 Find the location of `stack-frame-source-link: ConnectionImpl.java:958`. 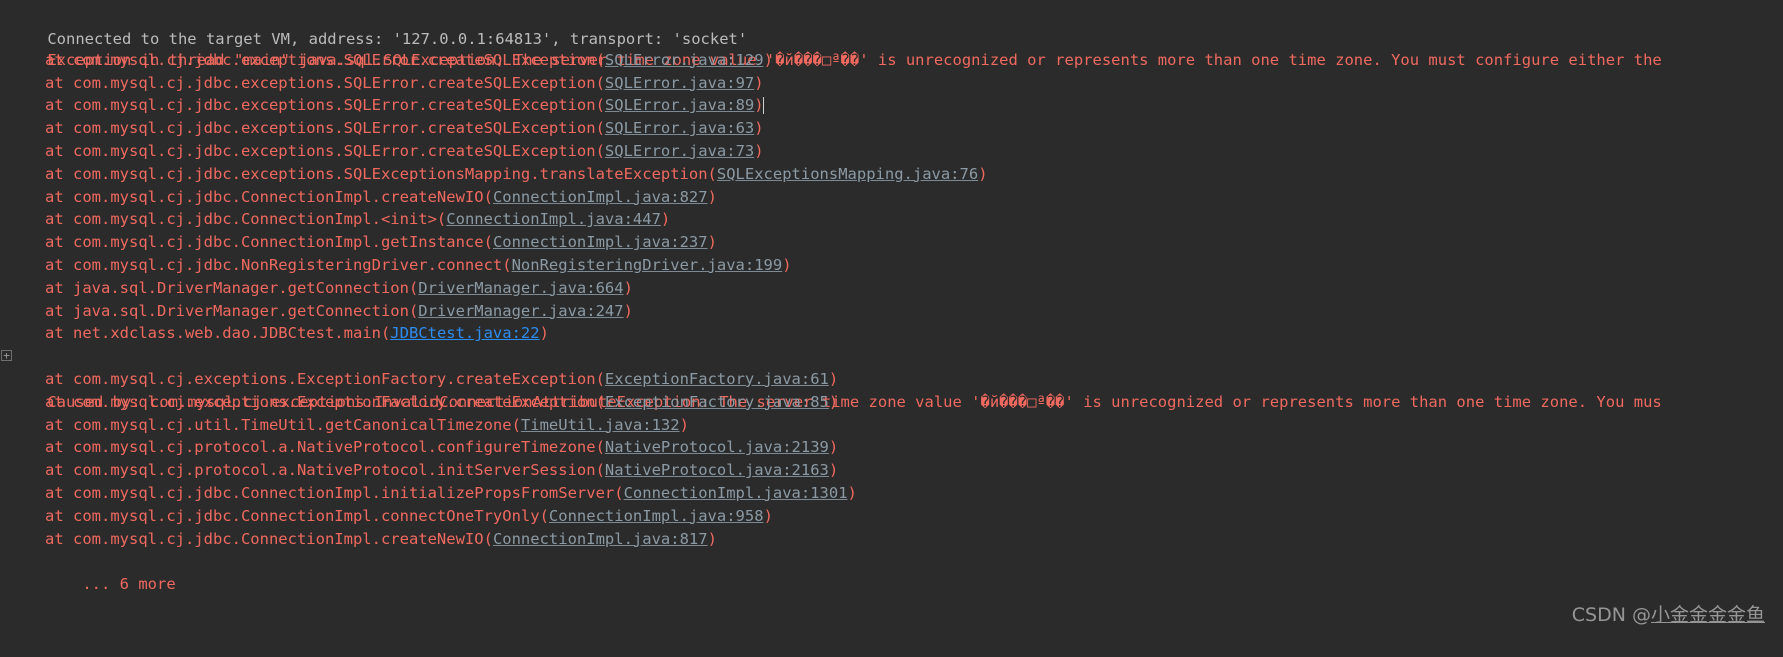

stack-frame-source-link: ConnectionImpl.java:958 is located at coordinates (656, 516).